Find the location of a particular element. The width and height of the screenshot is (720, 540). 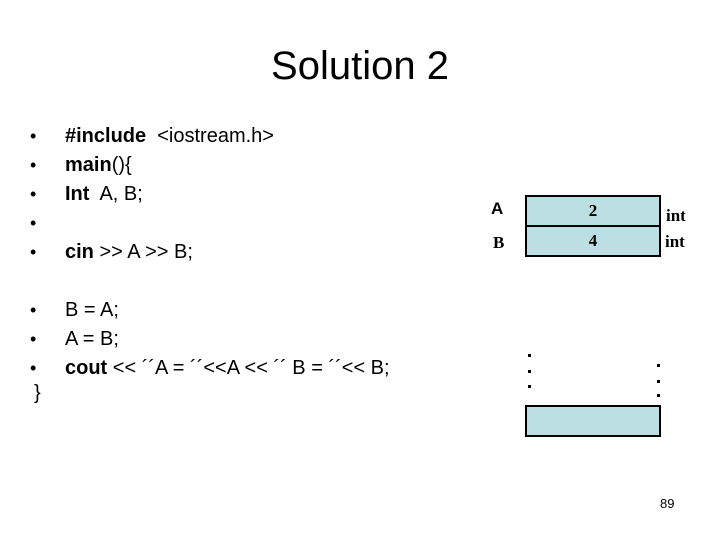

code-line: • B = A; is located at coordinates (210, 310).